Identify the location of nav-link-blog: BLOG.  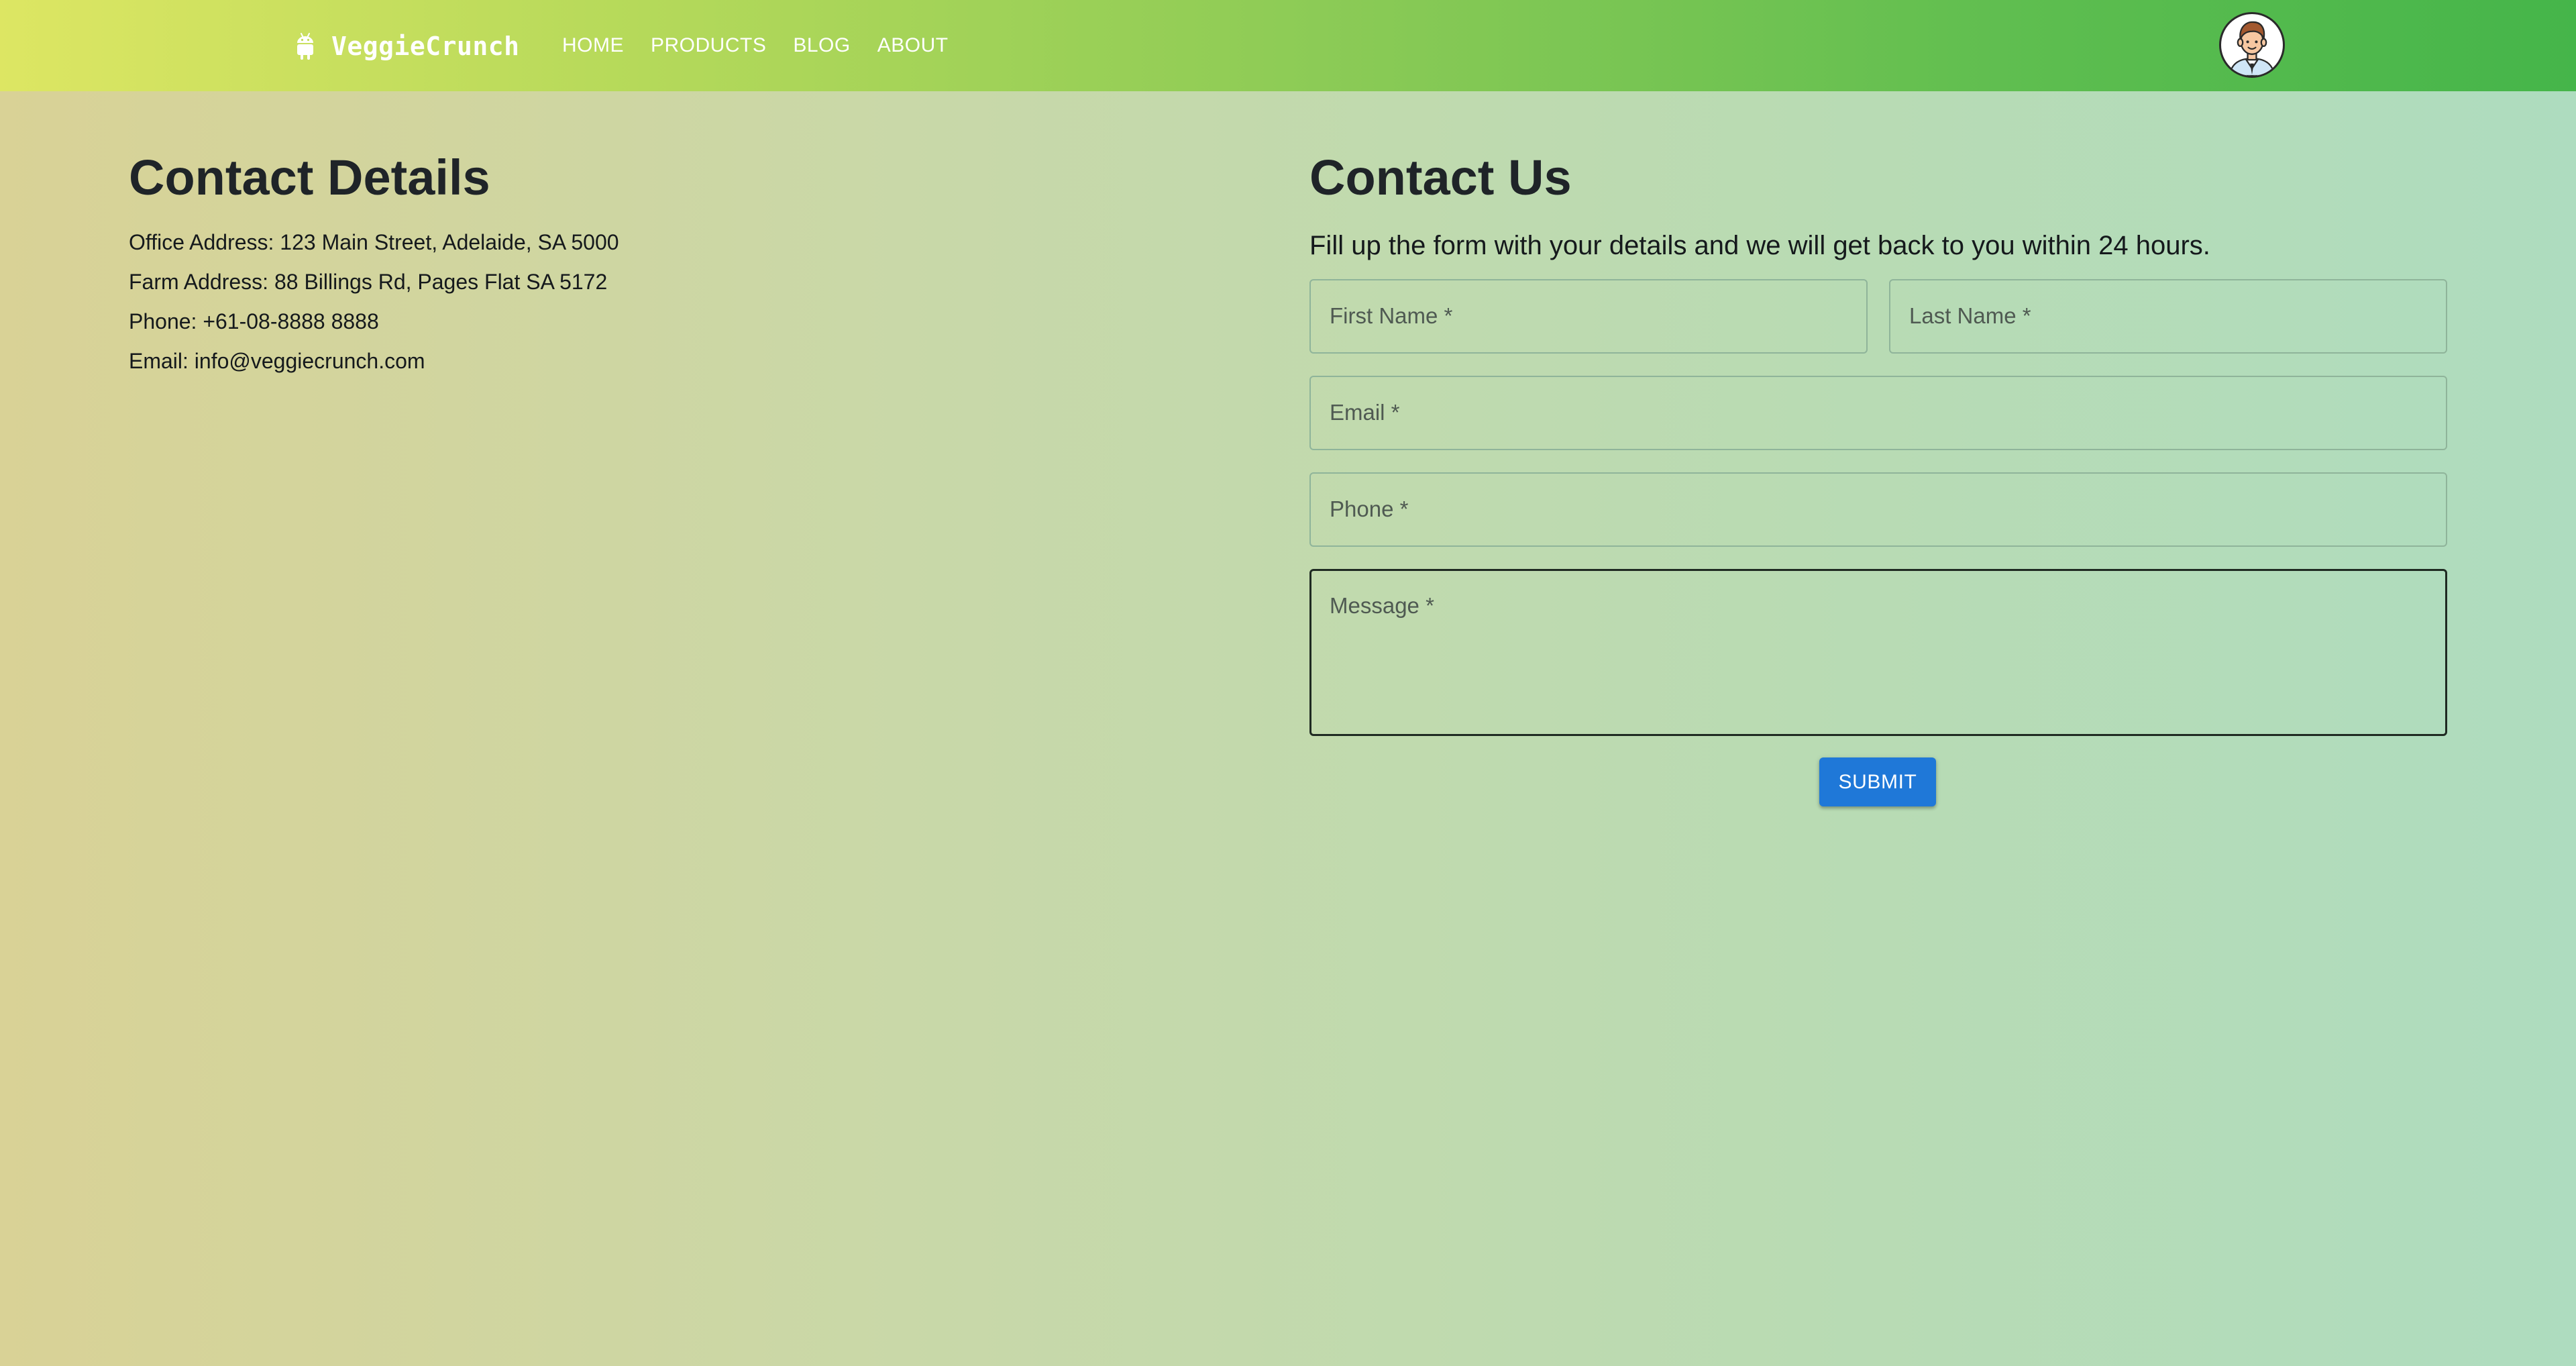
(821, 46).